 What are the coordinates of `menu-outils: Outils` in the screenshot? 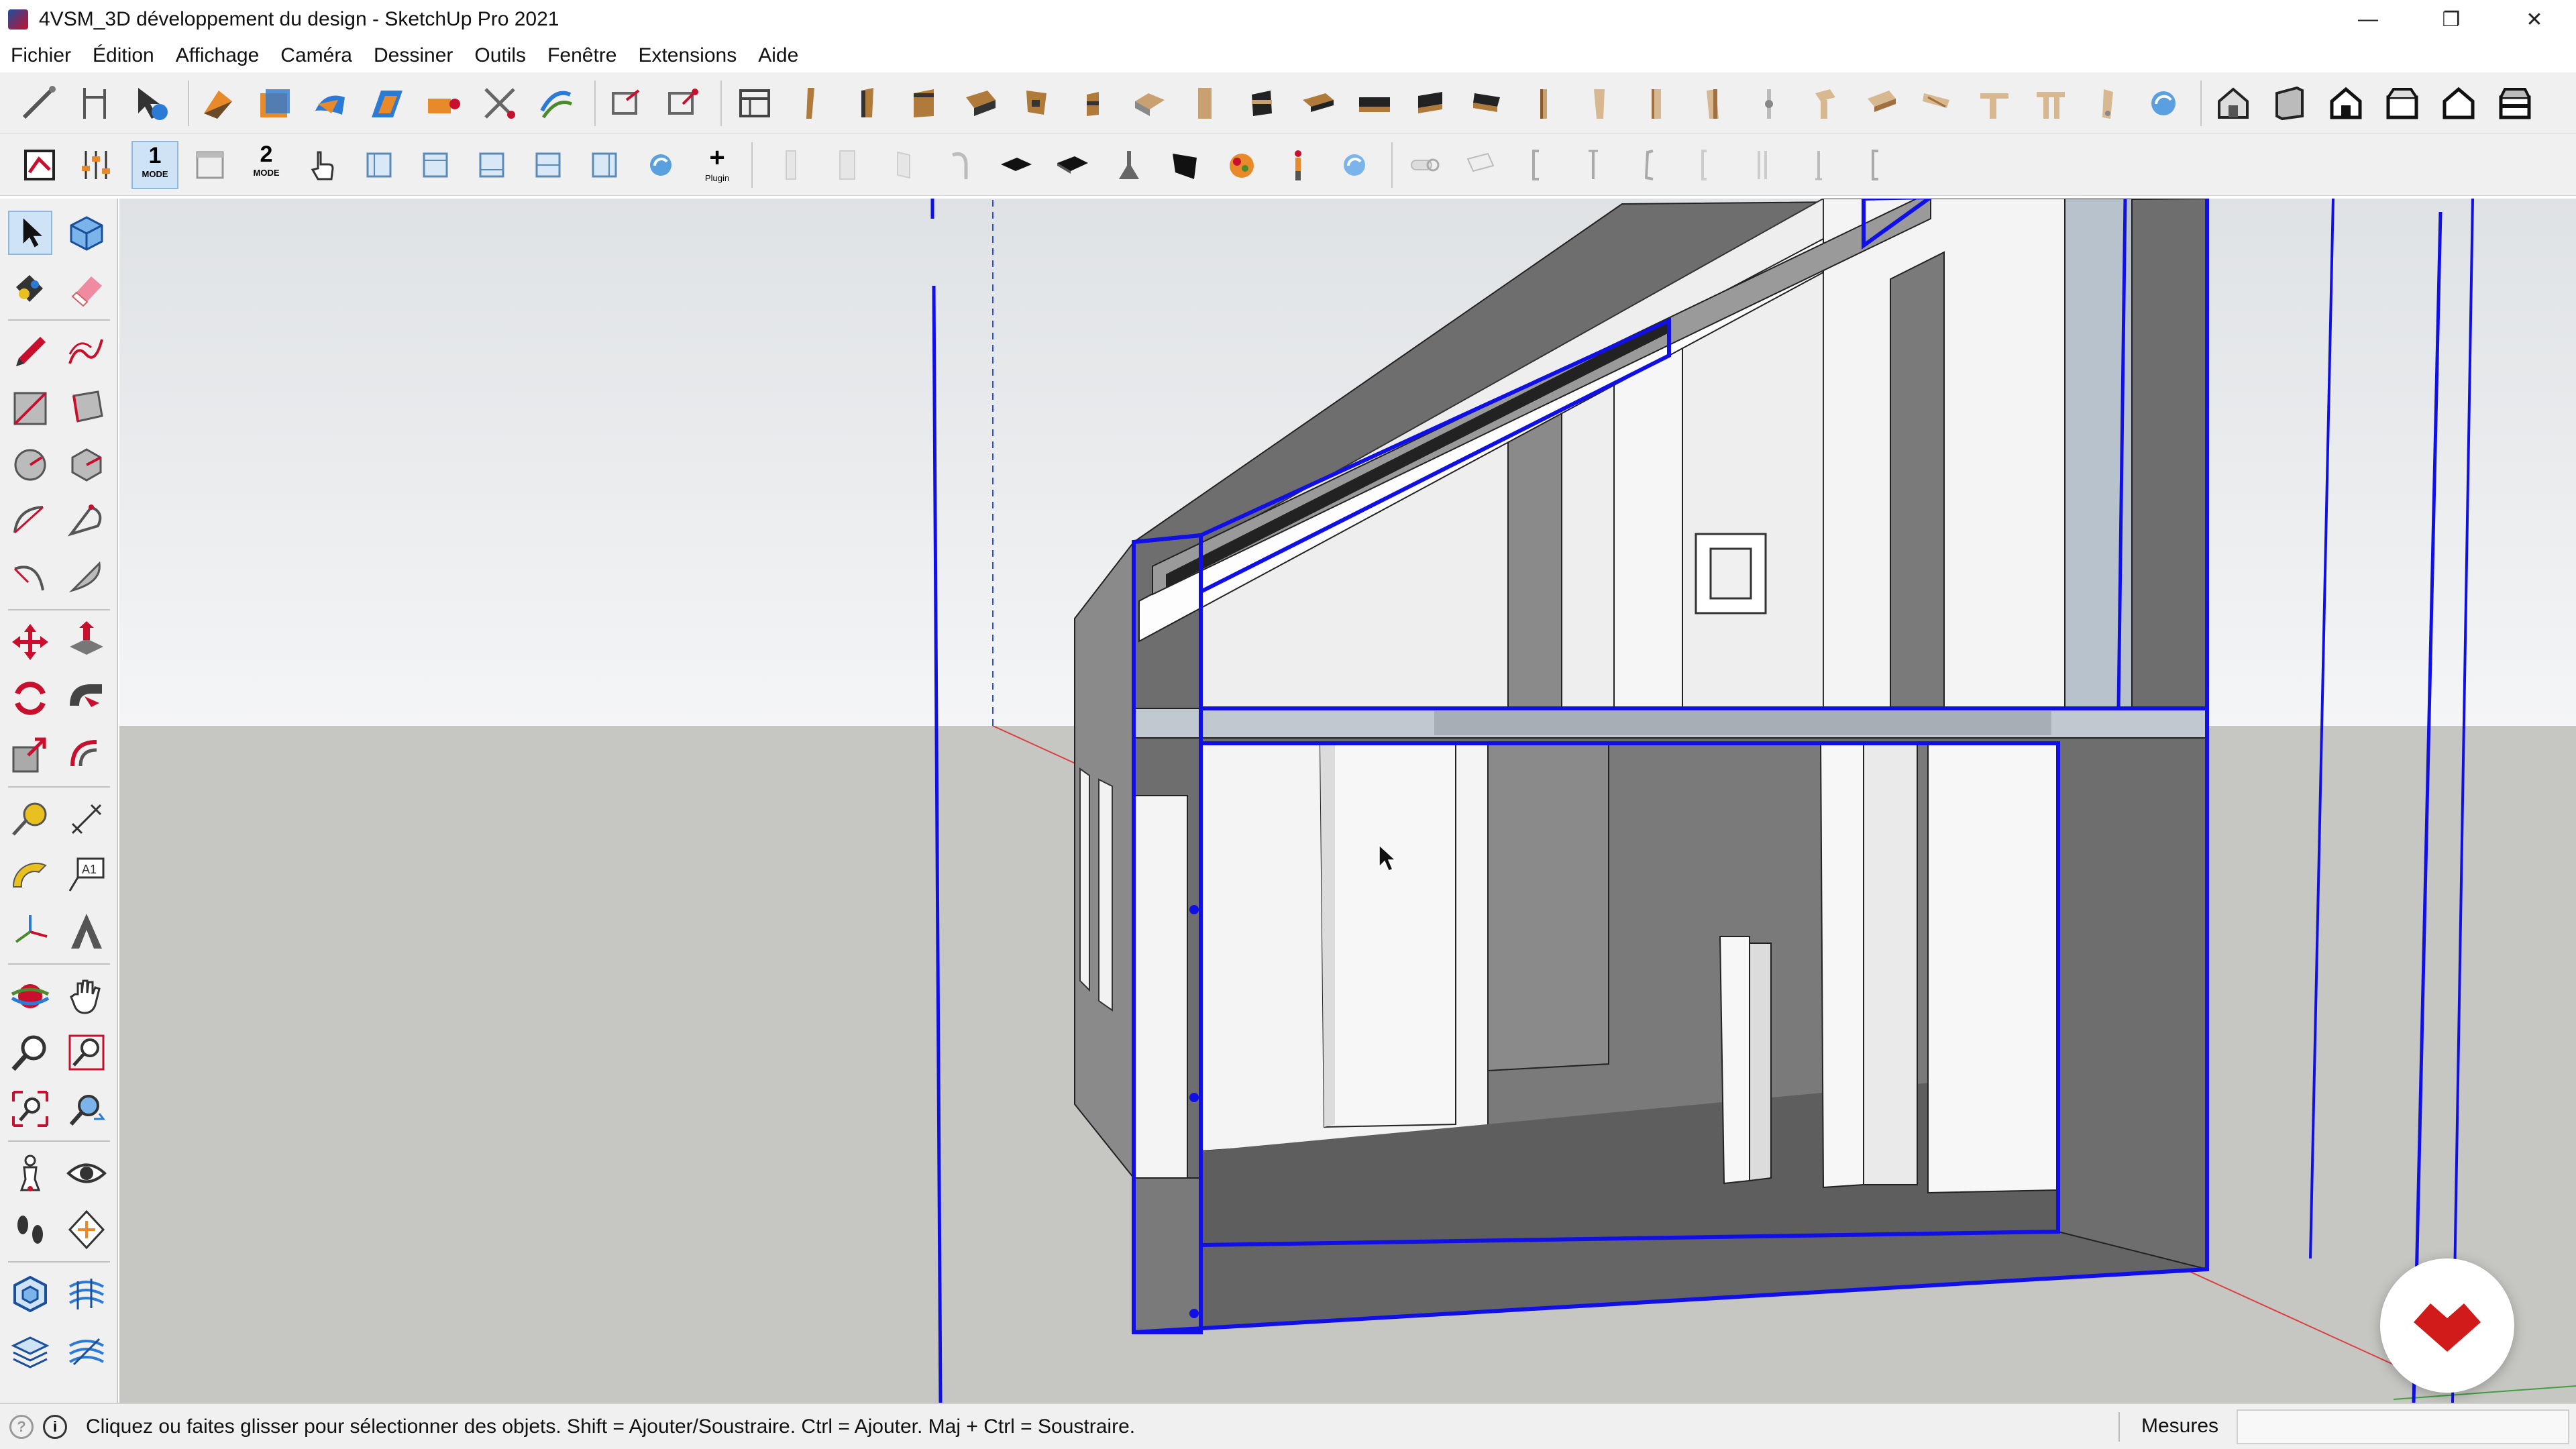 It's located at (500, 55).